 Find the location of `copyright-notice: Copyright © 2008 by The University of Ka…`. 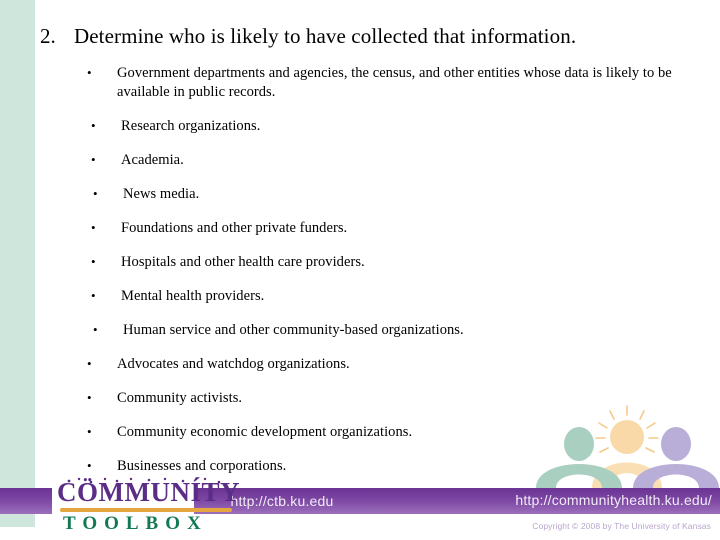

copyright-notice: Copyright © 2008 by The University of Ka… is located at coordinates (621, 526).